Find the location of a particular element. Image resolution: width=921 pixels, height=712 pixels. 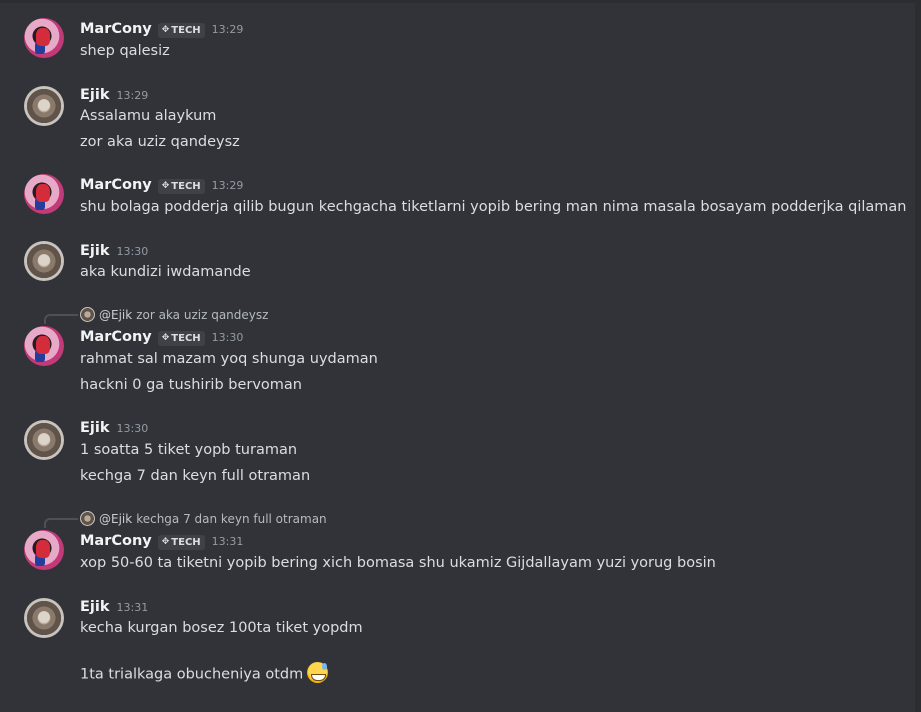

message-text: kecha kurgan bosez 100ta tiket yopdm is located at coordinates (221, 628).